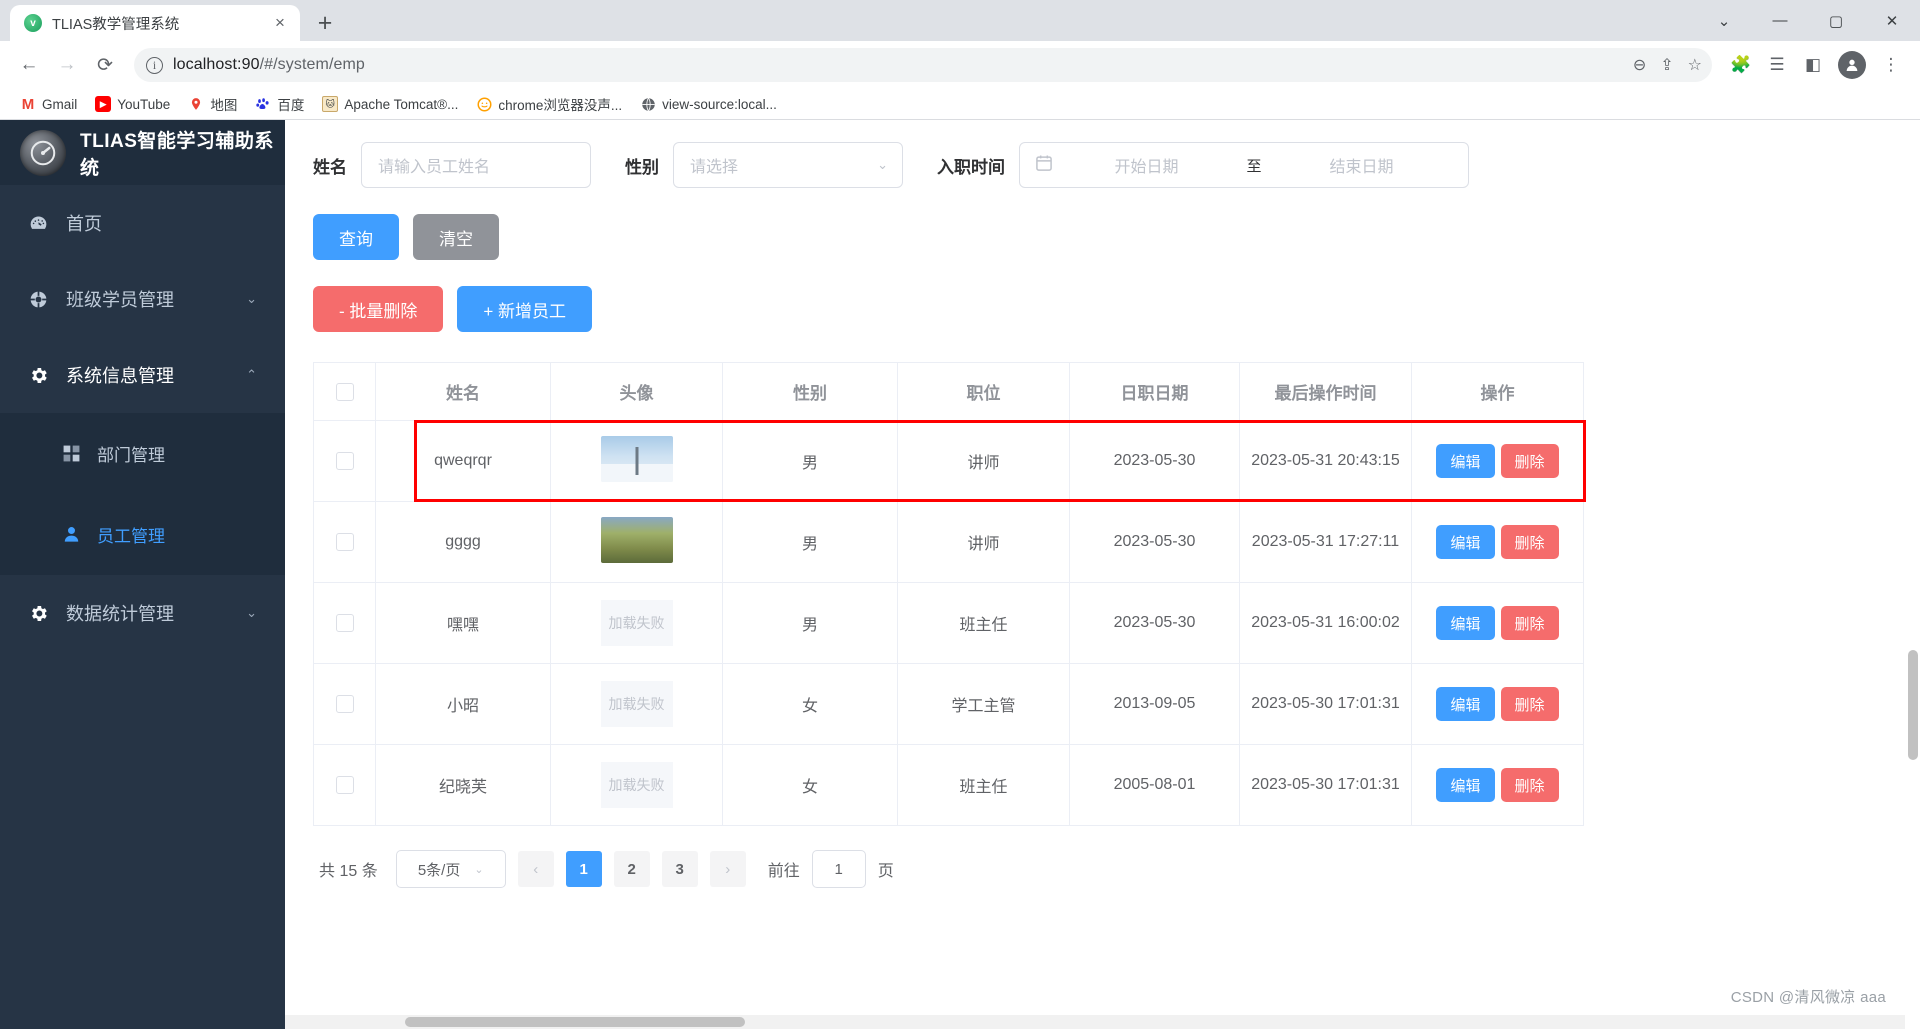  I want to click on forward-icon: →, so click(67, 65).